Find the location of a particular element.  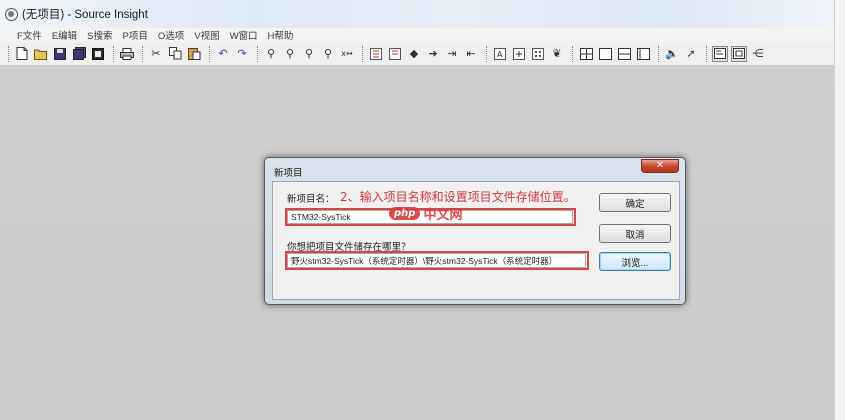

close-icon: ✕ is located at coordinates (660, 165).